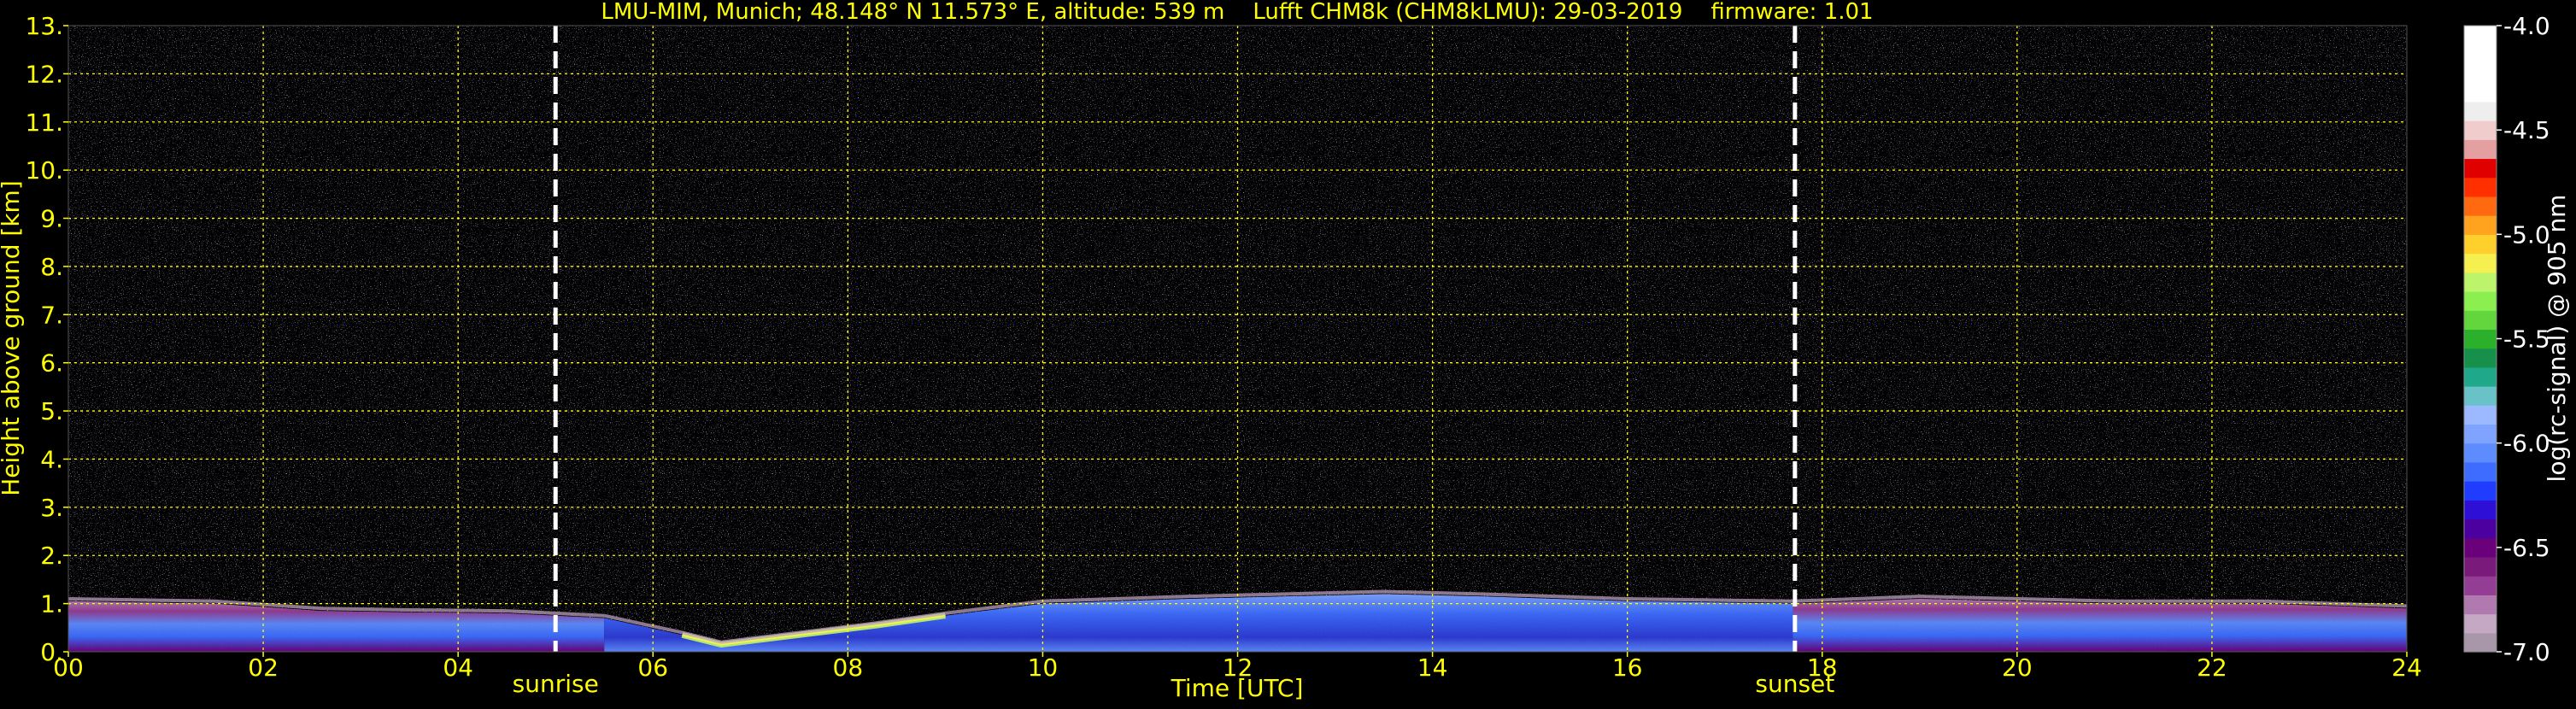  I want to click on colorbar-tick-label: -7.0, so click(2526, 652).